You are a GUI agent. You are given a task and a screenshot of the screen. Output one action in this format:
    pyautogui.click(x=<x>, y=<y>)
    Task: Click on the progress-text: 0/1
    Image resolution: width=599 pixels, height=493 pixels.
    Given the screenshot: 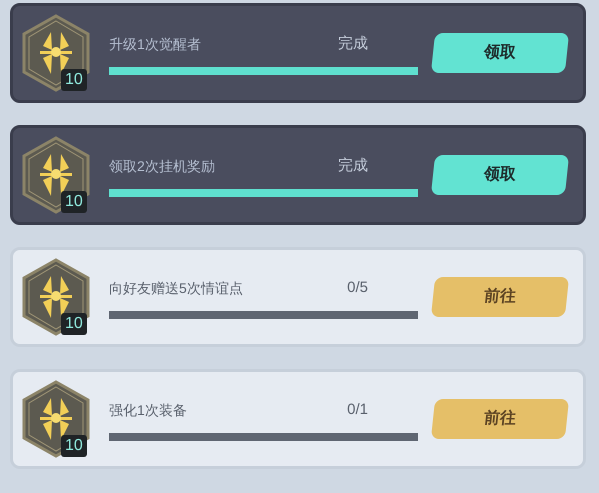 What is the action you would take?
    pyautogui.click(x=357, y=410)
    